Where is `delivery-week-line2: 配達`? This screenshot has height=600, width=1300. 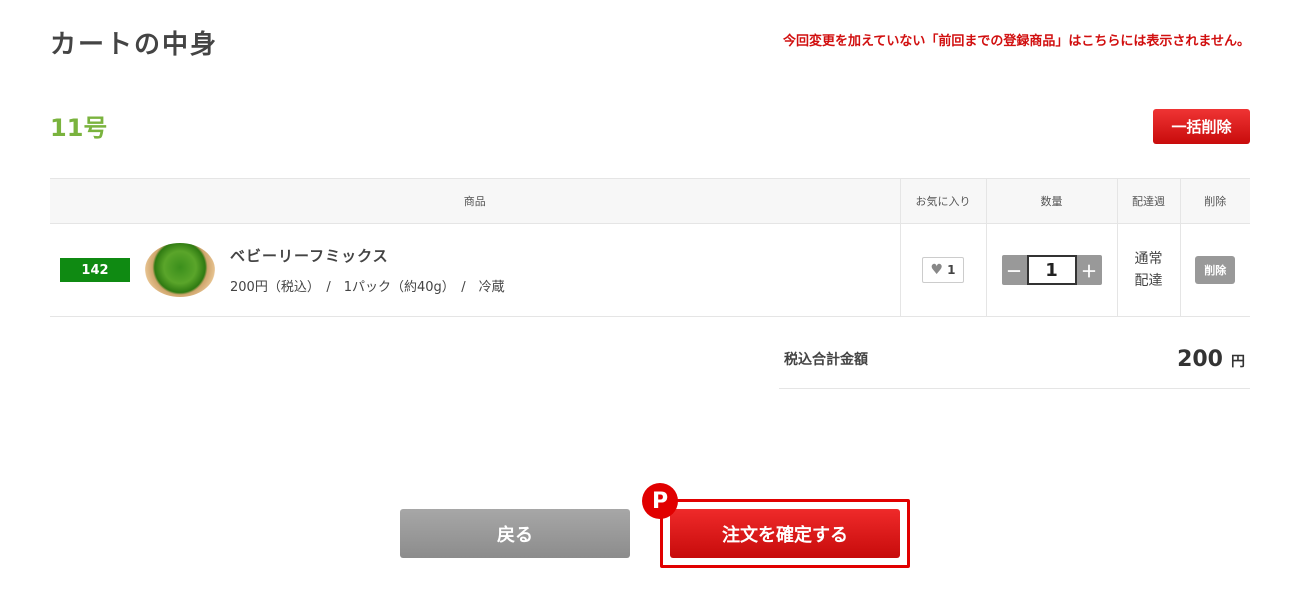
delivery-week-line2: 配達 is located at coordinates (1148, 281).